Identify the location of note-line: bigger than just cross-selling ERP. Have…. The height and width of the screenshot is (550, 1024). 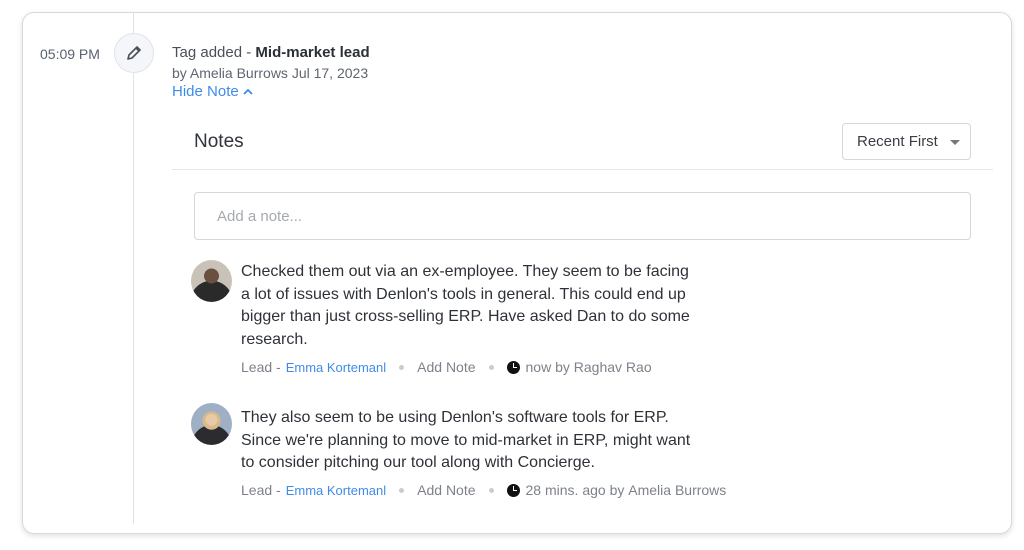
(465, 316).